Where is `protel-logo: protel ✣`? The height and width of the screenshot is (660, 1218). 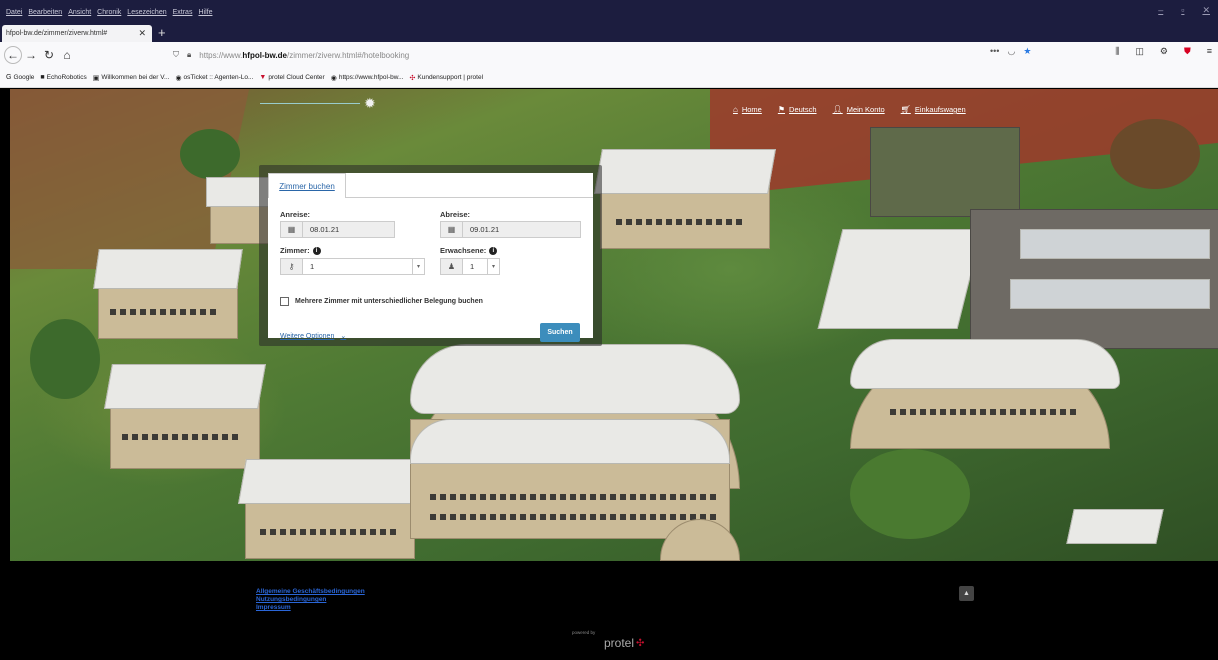 protel-logo: protel ✣ is located at coordinates (624, 643).